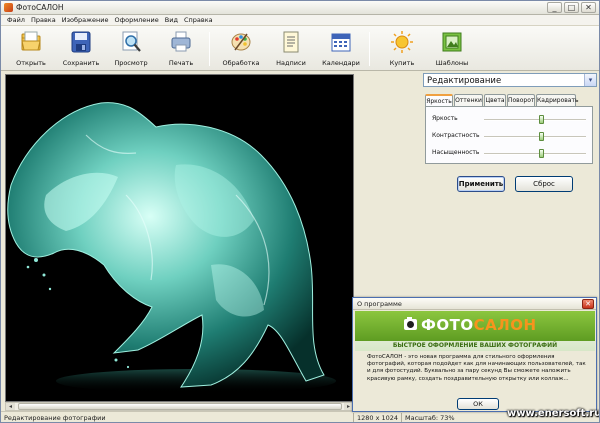 This screenshot has width=600, height=423. Describe the element at coordinates (181, 63) in the screenshot. I see `print-label: Печать` at that location.